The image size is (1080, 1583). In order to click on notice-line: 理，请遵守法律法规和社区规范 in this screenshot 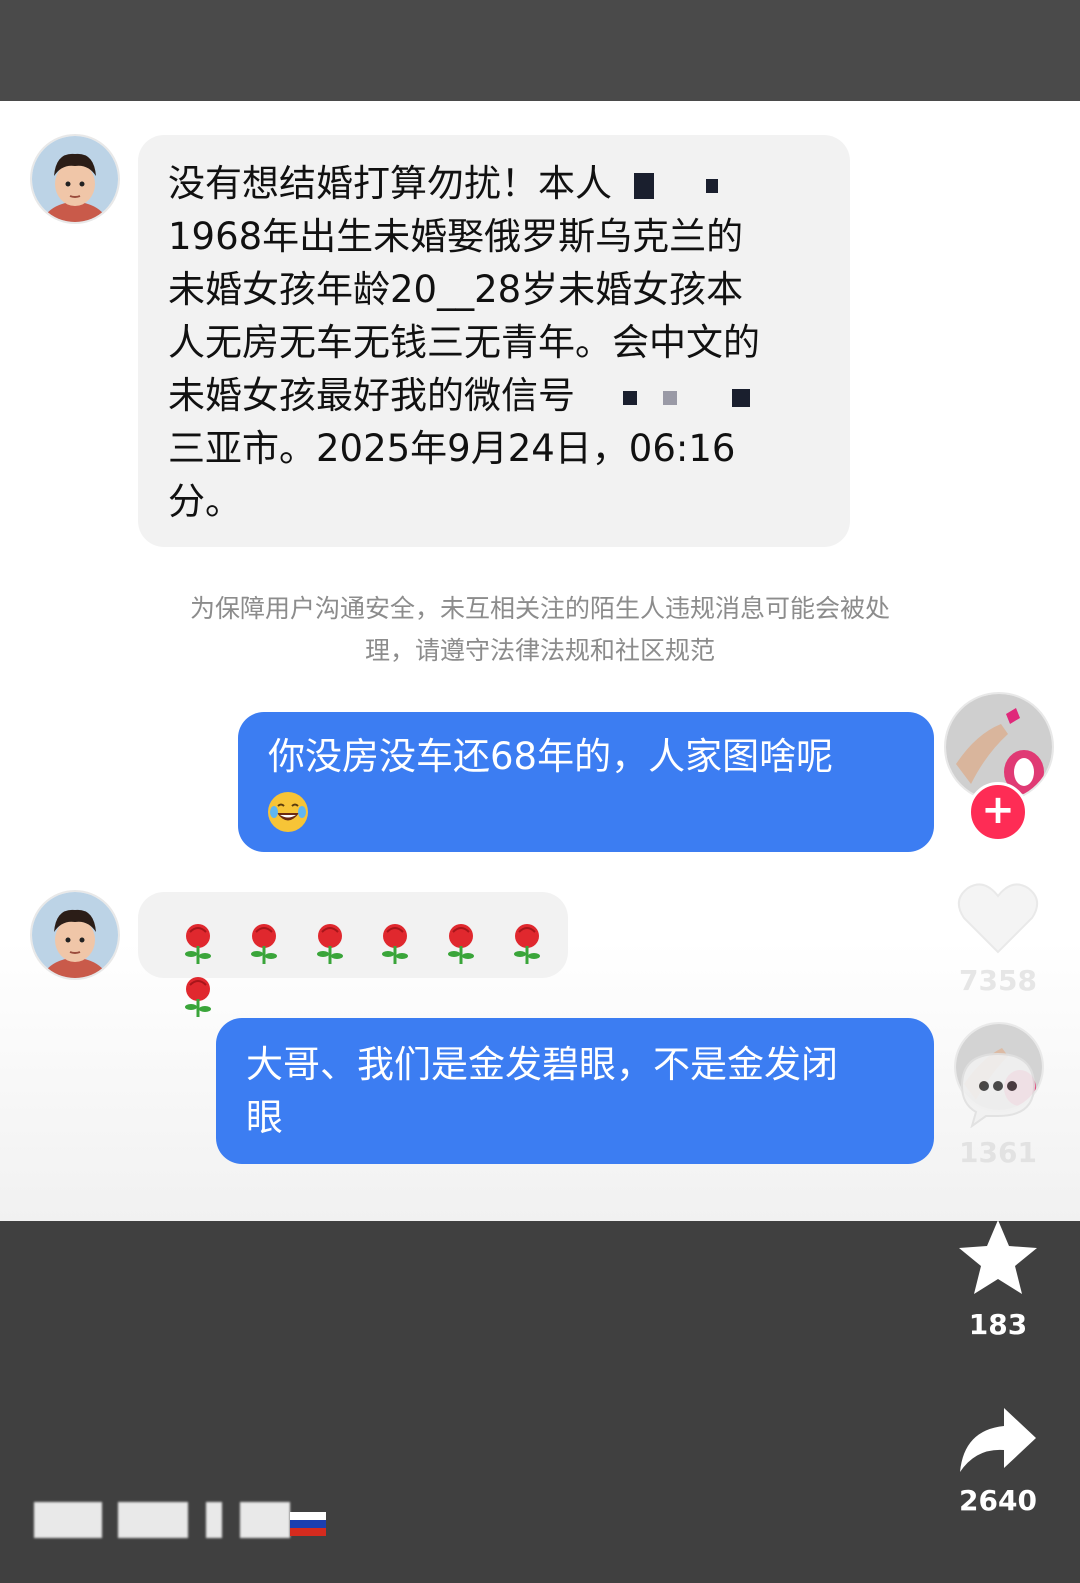, I will do `click(540, 651)`.